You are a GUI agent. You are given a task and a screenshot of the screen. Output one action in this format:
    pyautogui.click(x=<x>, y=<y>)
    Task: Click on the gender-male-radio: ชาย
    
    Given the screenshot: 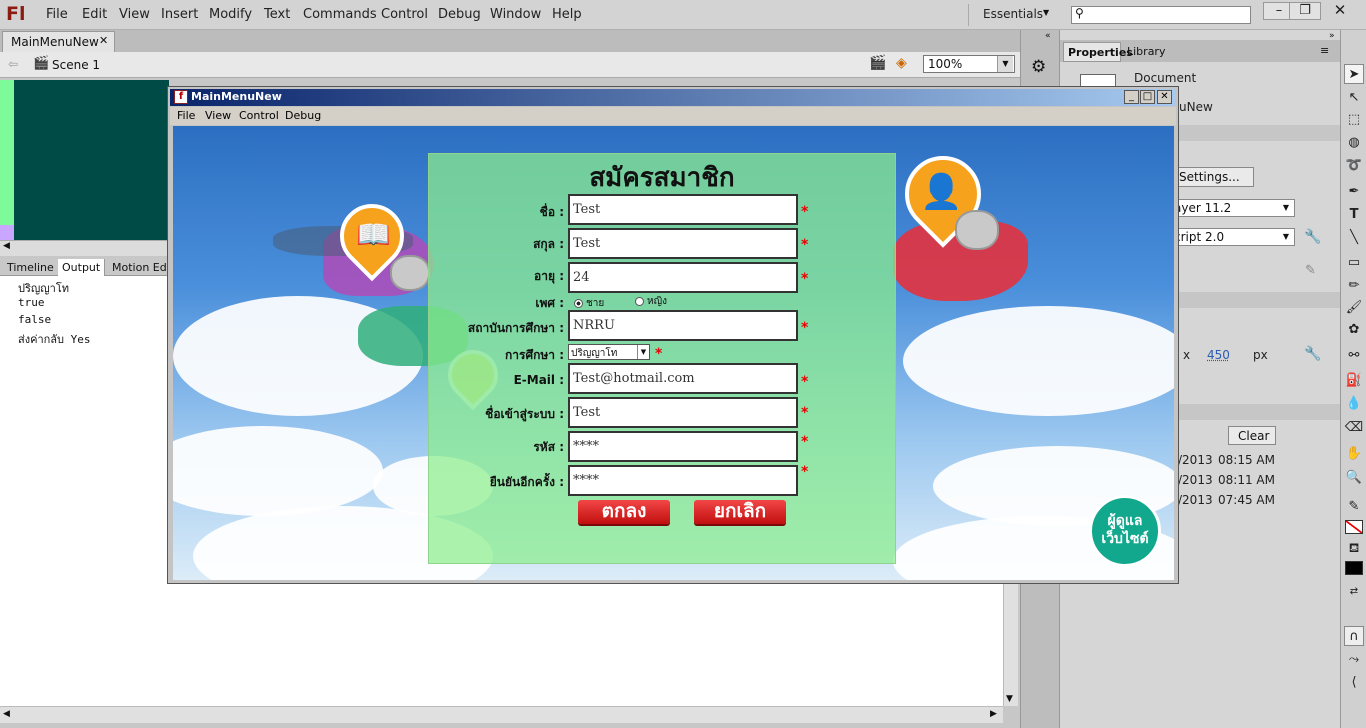 What is the action you would take?
    pyautogui.click(x=589, y=303)
    